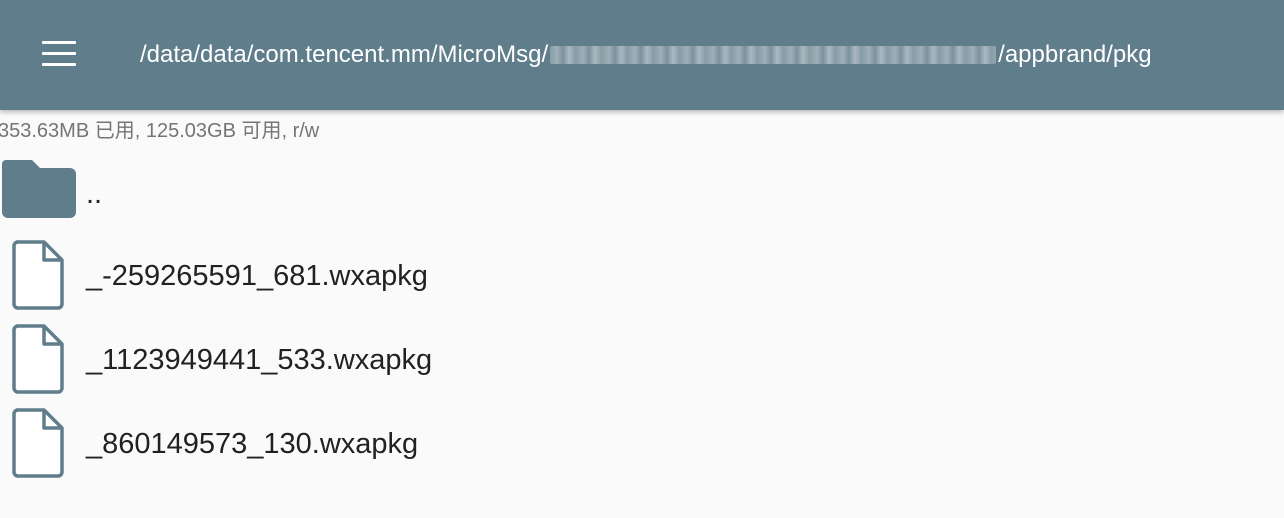 The height and width of the screenshot is (518, 1284). What do you see at coordinates (344, 54) in the screenshot?
I see `path-prefix: /data/data/com.tencent.mm/MicroMsg/` at bounding box center [344, 54].